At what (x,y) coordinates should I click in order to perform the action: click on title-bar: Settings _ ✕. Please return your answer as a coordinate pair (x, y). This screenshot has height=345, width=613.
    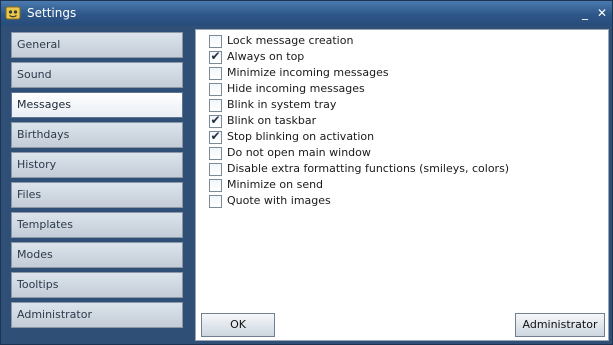
    Looking at the image, I should click on (306, 13).